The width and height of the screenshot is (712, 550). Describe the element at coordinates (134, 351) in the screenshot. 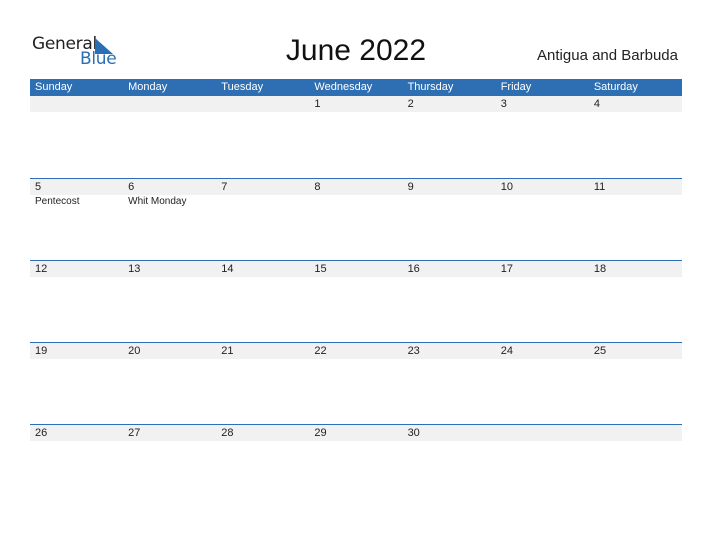

I see `day-number: 20` at that location.